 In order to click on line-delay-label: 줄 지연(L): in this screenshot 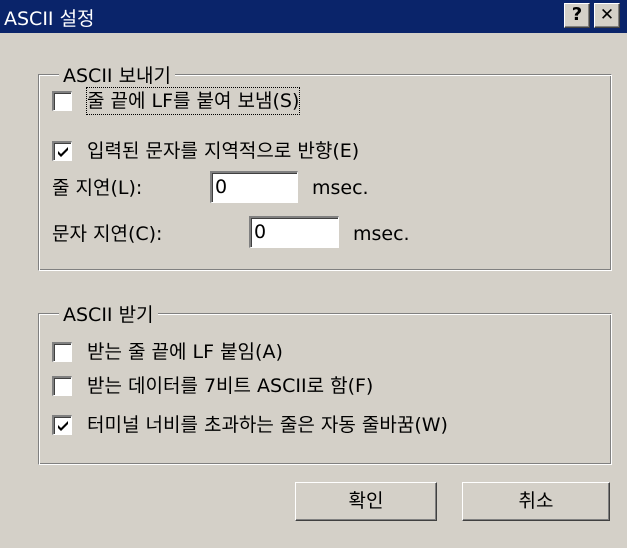, I will do `click(97, 188)`.